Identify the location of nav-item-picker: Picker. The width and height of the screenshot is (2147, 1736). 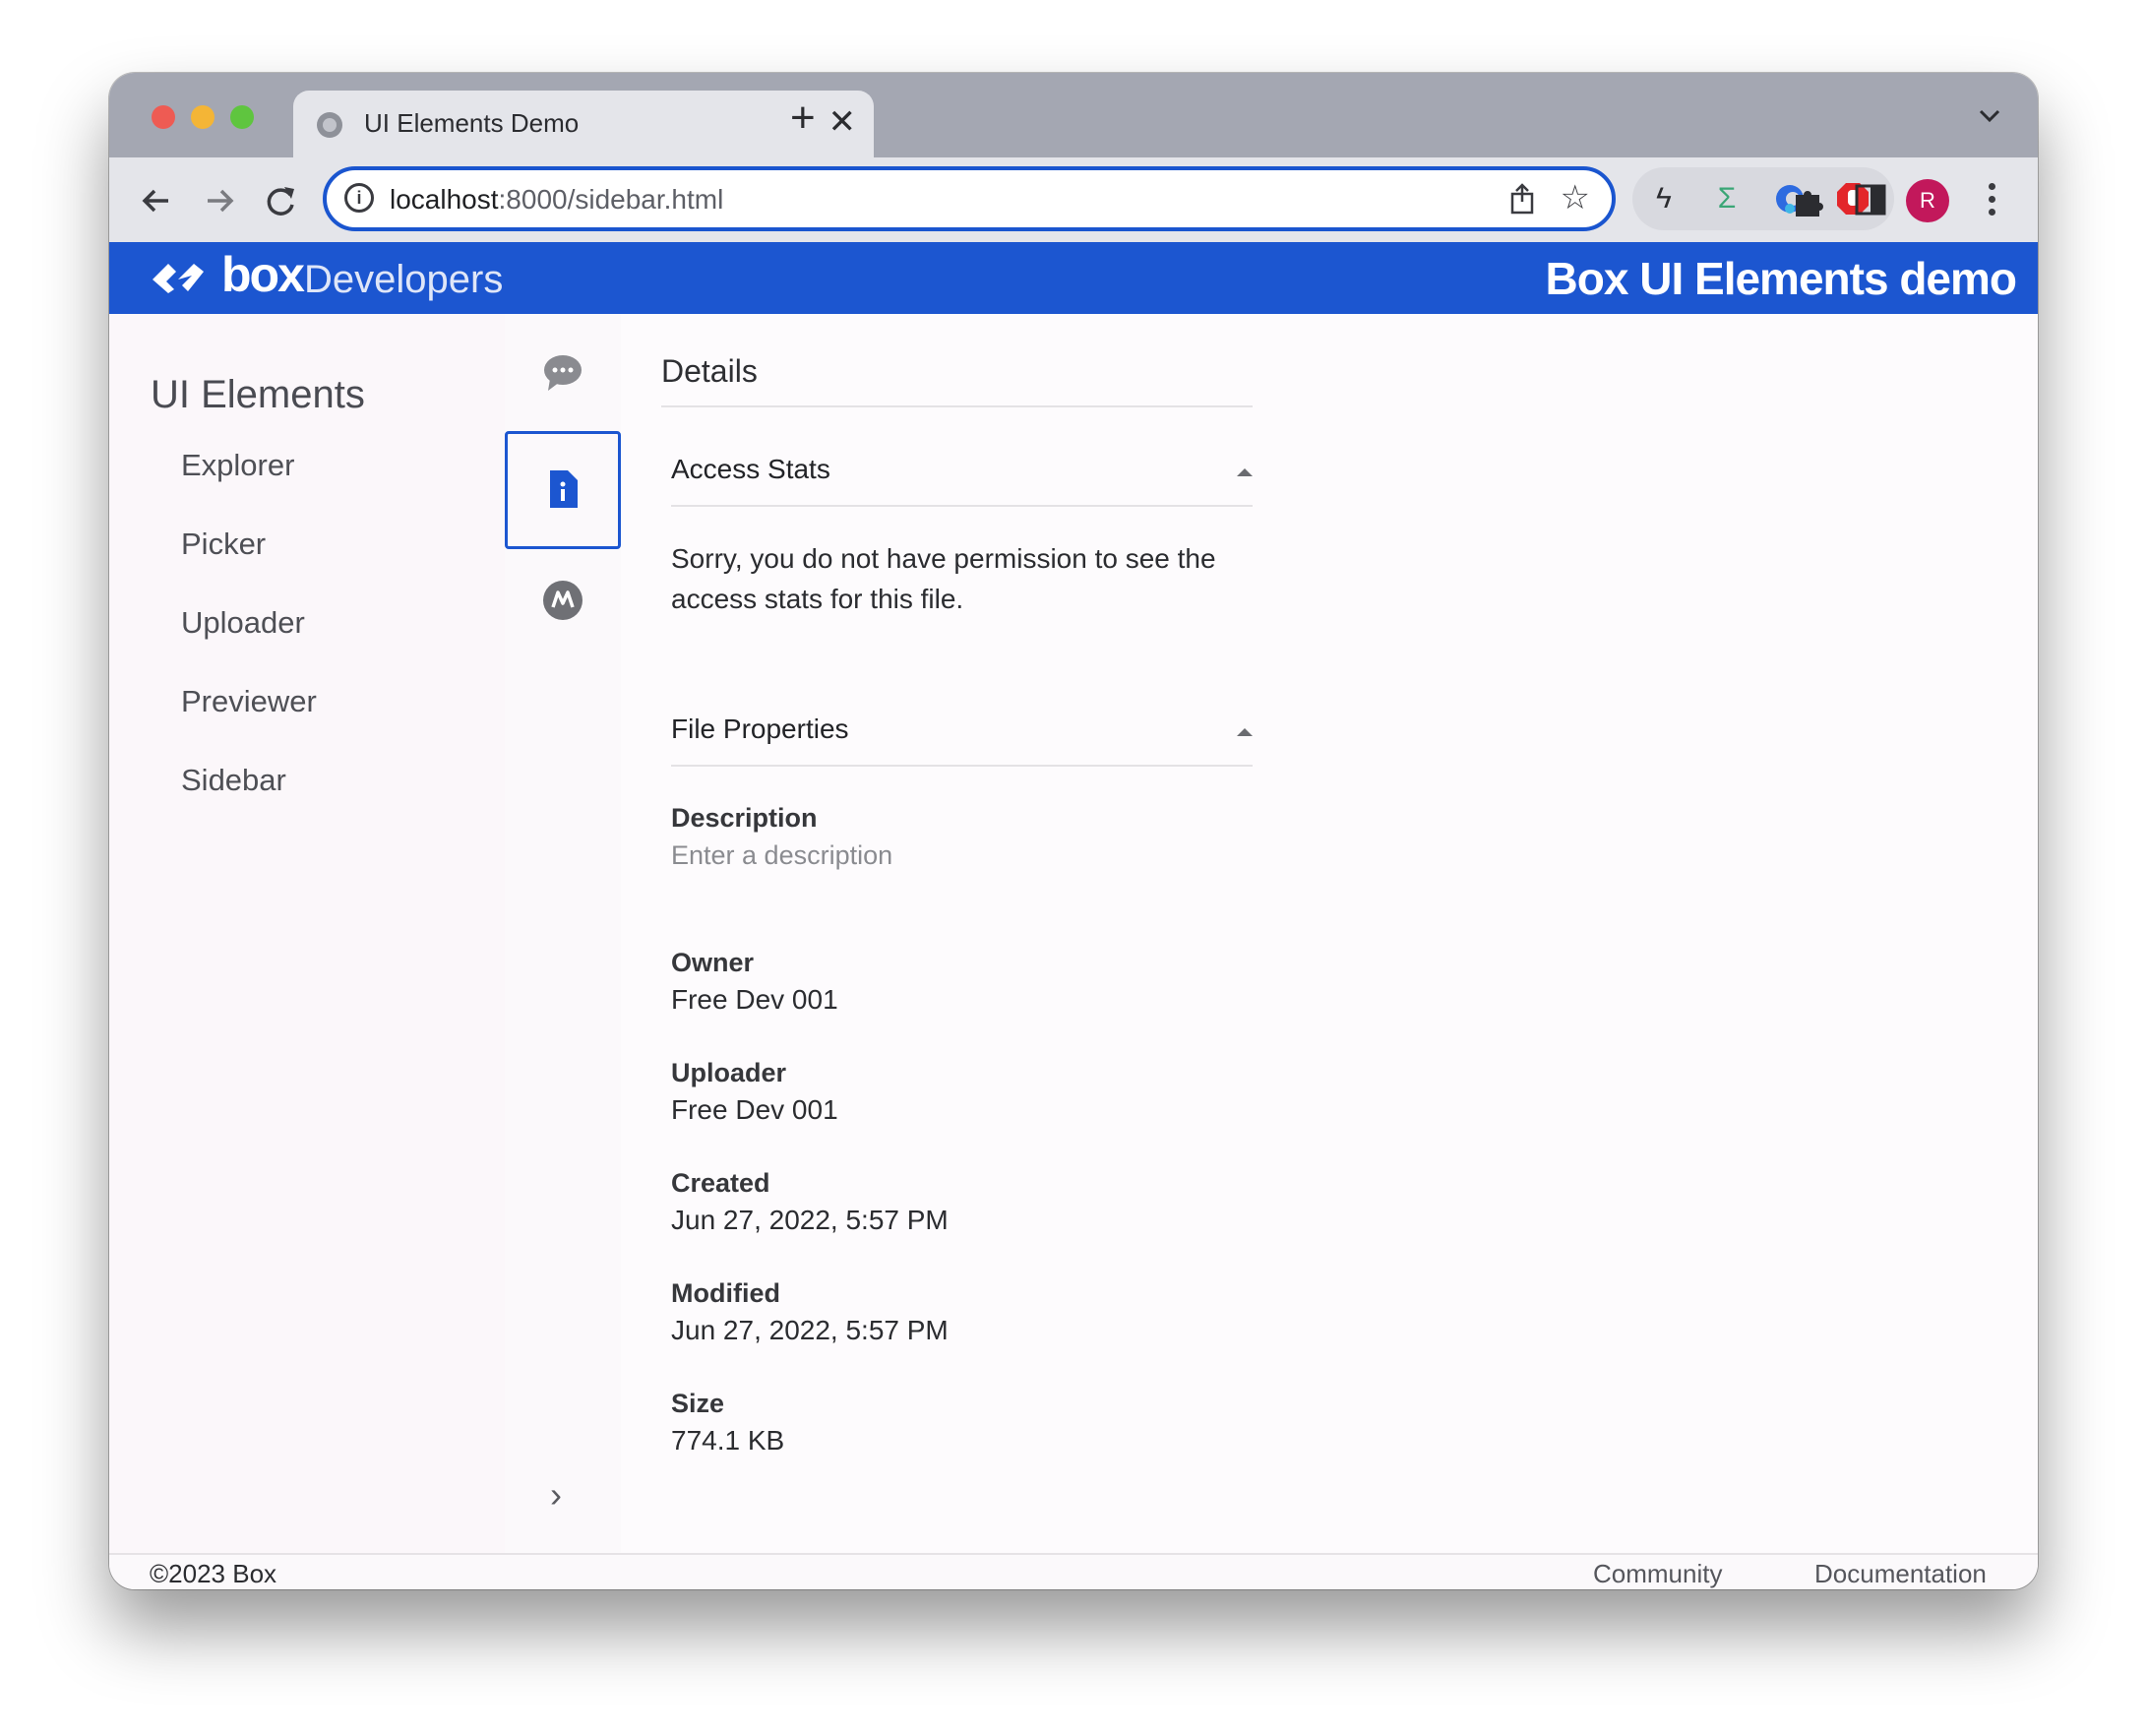
(224, 544).